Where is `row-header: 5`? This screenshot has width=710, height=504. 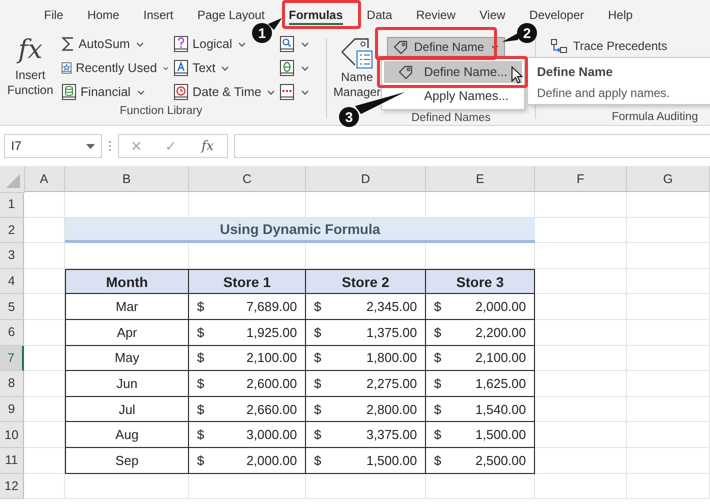 row-header: 5 is located at coordinates (12, 307).